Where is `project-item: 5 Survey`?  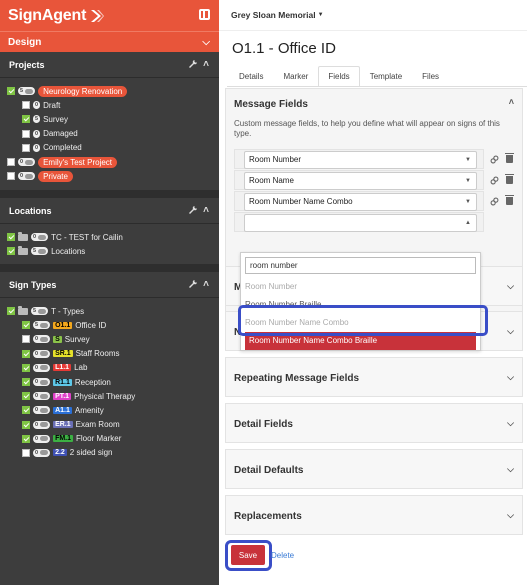
project-item: 5 Survey is located at coordinates (109, 119).